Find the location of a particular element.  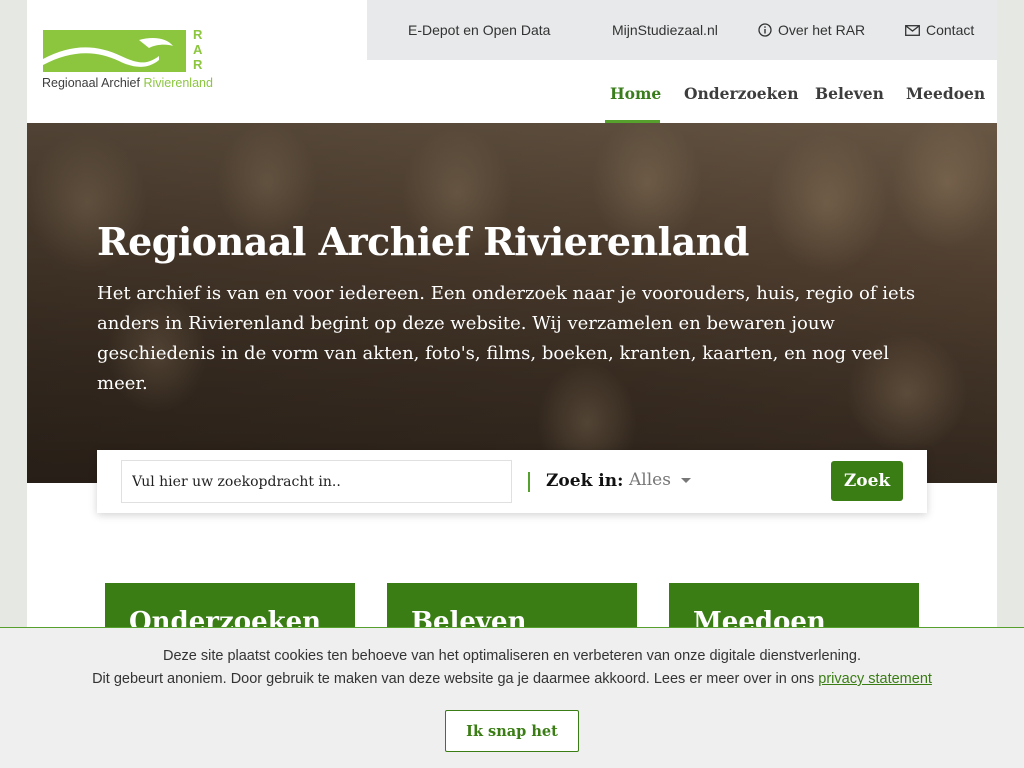

logo-letter-a: A is located at coordinates (198, 49).